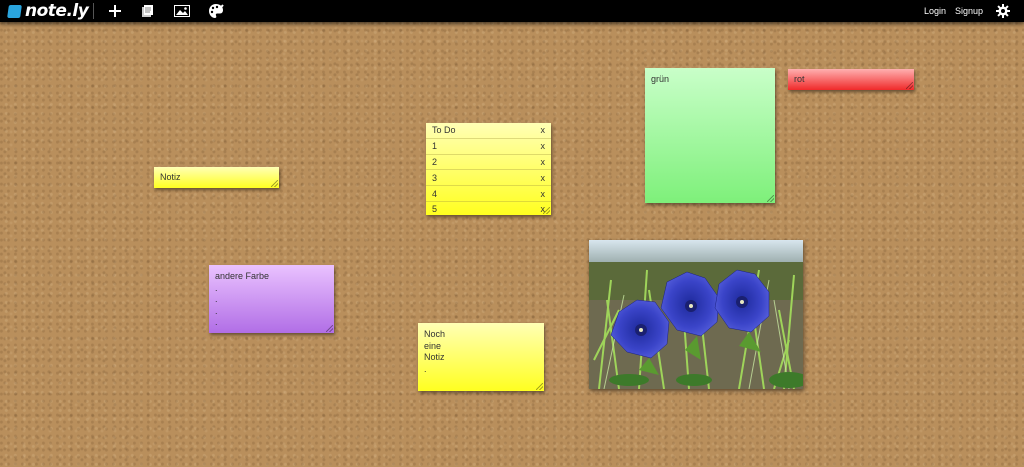  I want to click on sticky-note-rot: rot, so click(851, 79).